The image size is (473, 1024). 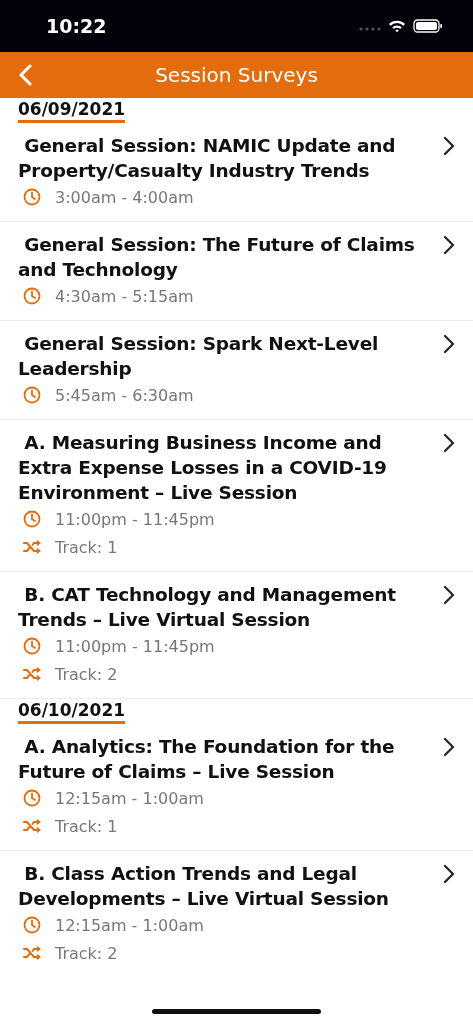 What do you see at coordinates (25, 75) in the screenshot?
I see `back-icon` at bounding box center [25, 75].